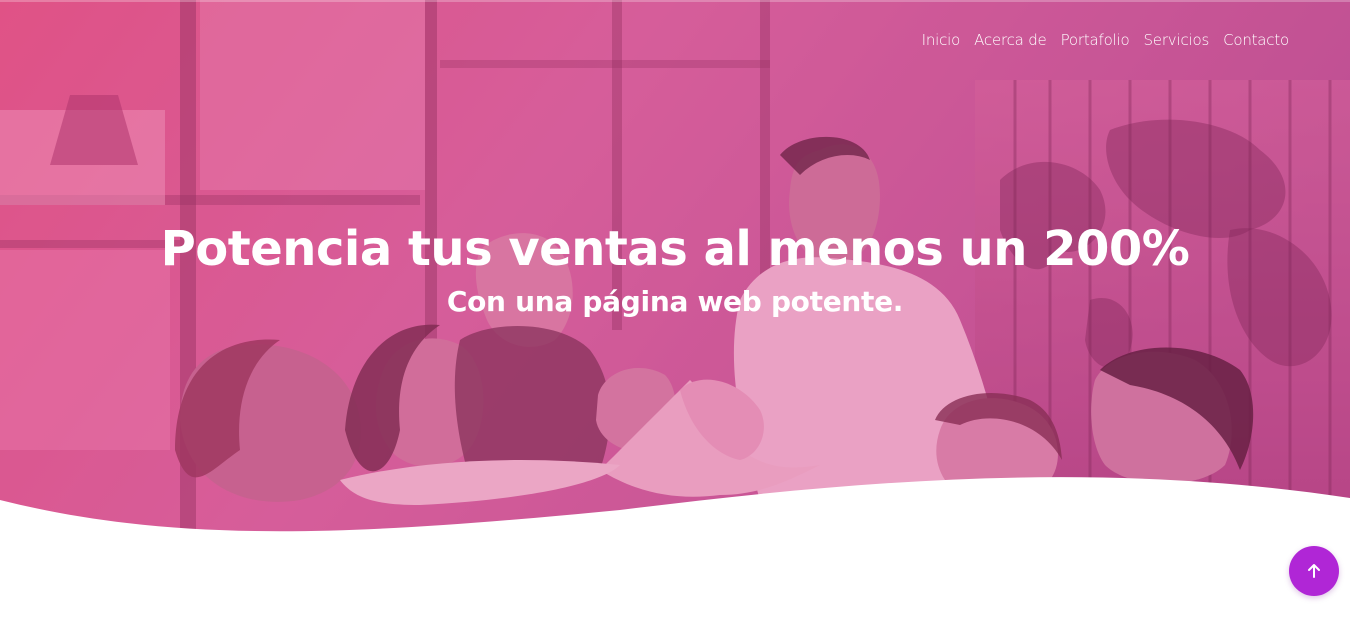 Image resolution: width=1350 pixels, height=625 pixels. I want to click on scroll-to-top-button, so click(1314, 571).